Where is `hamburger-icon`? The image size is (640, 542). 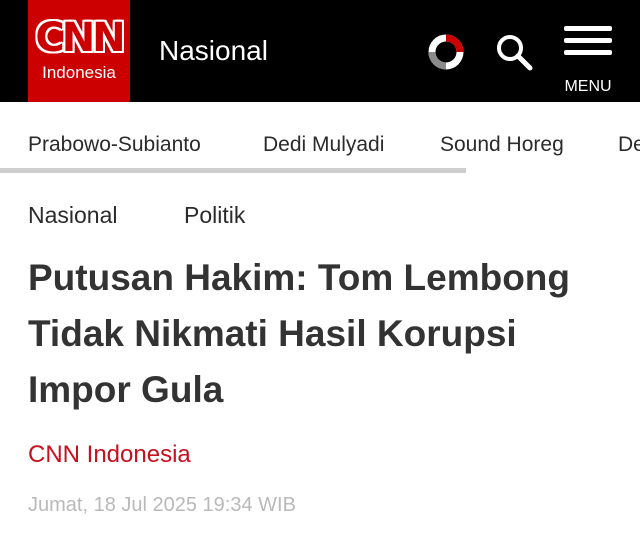 hamburger-icon is located at coordinates (588, 40).